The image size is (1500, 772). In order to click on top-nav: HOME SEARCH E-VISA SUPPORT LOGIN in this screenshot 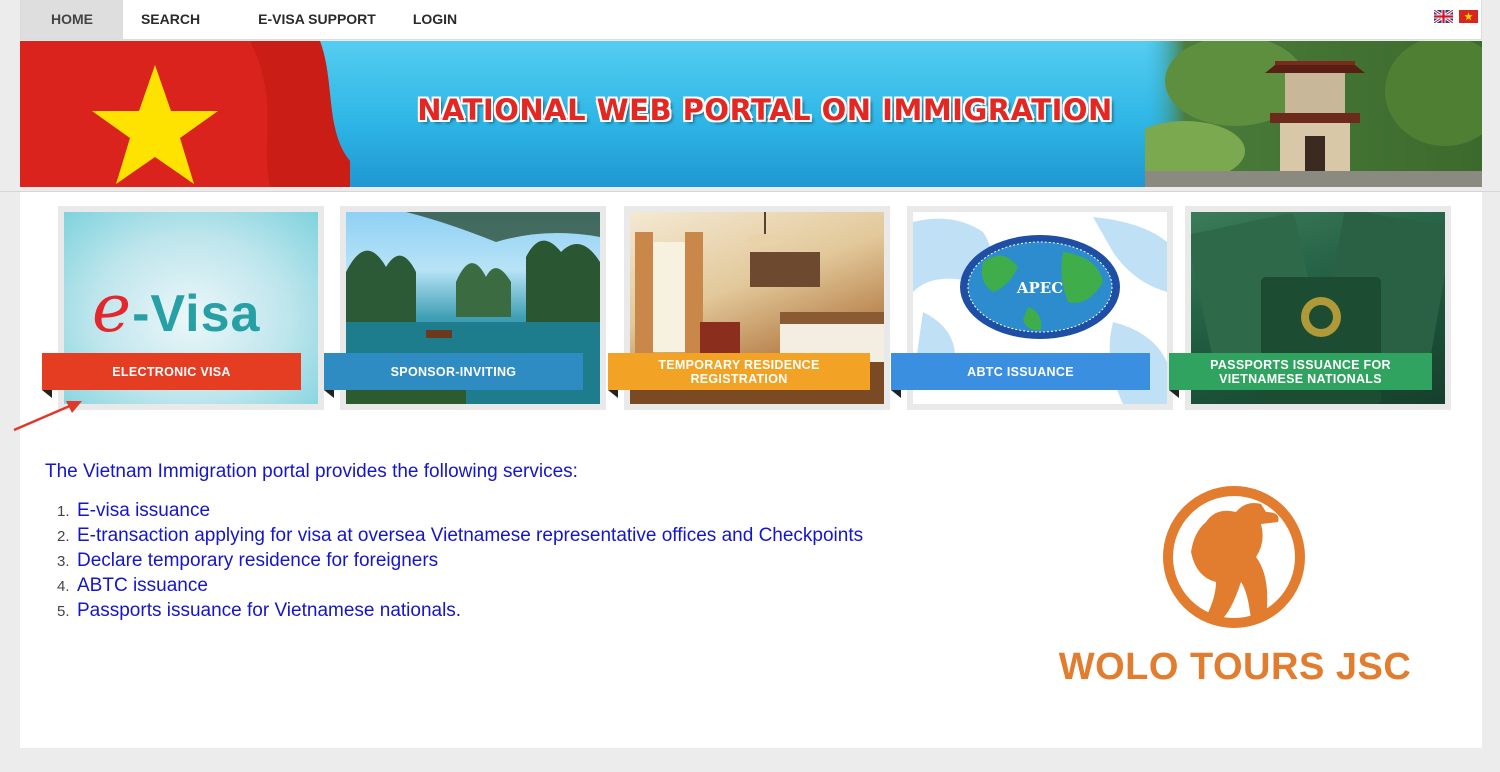, I will do `click(751, 20)`.